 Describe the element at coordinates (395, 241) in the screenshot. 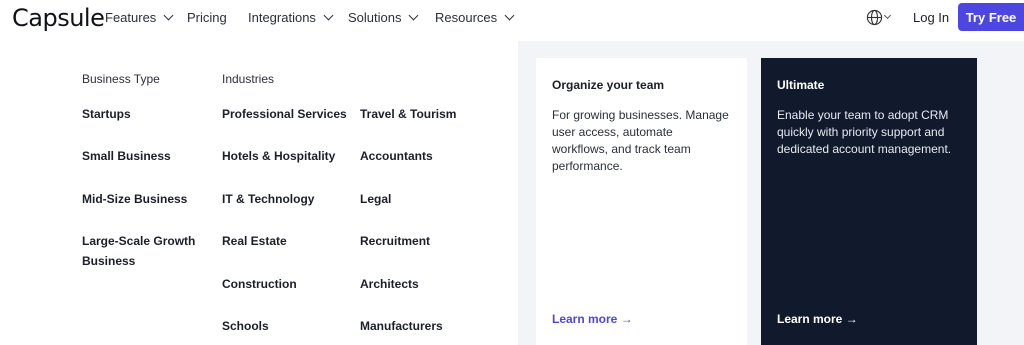

I see `menu-link-recruitment: Recruitment` at that location.